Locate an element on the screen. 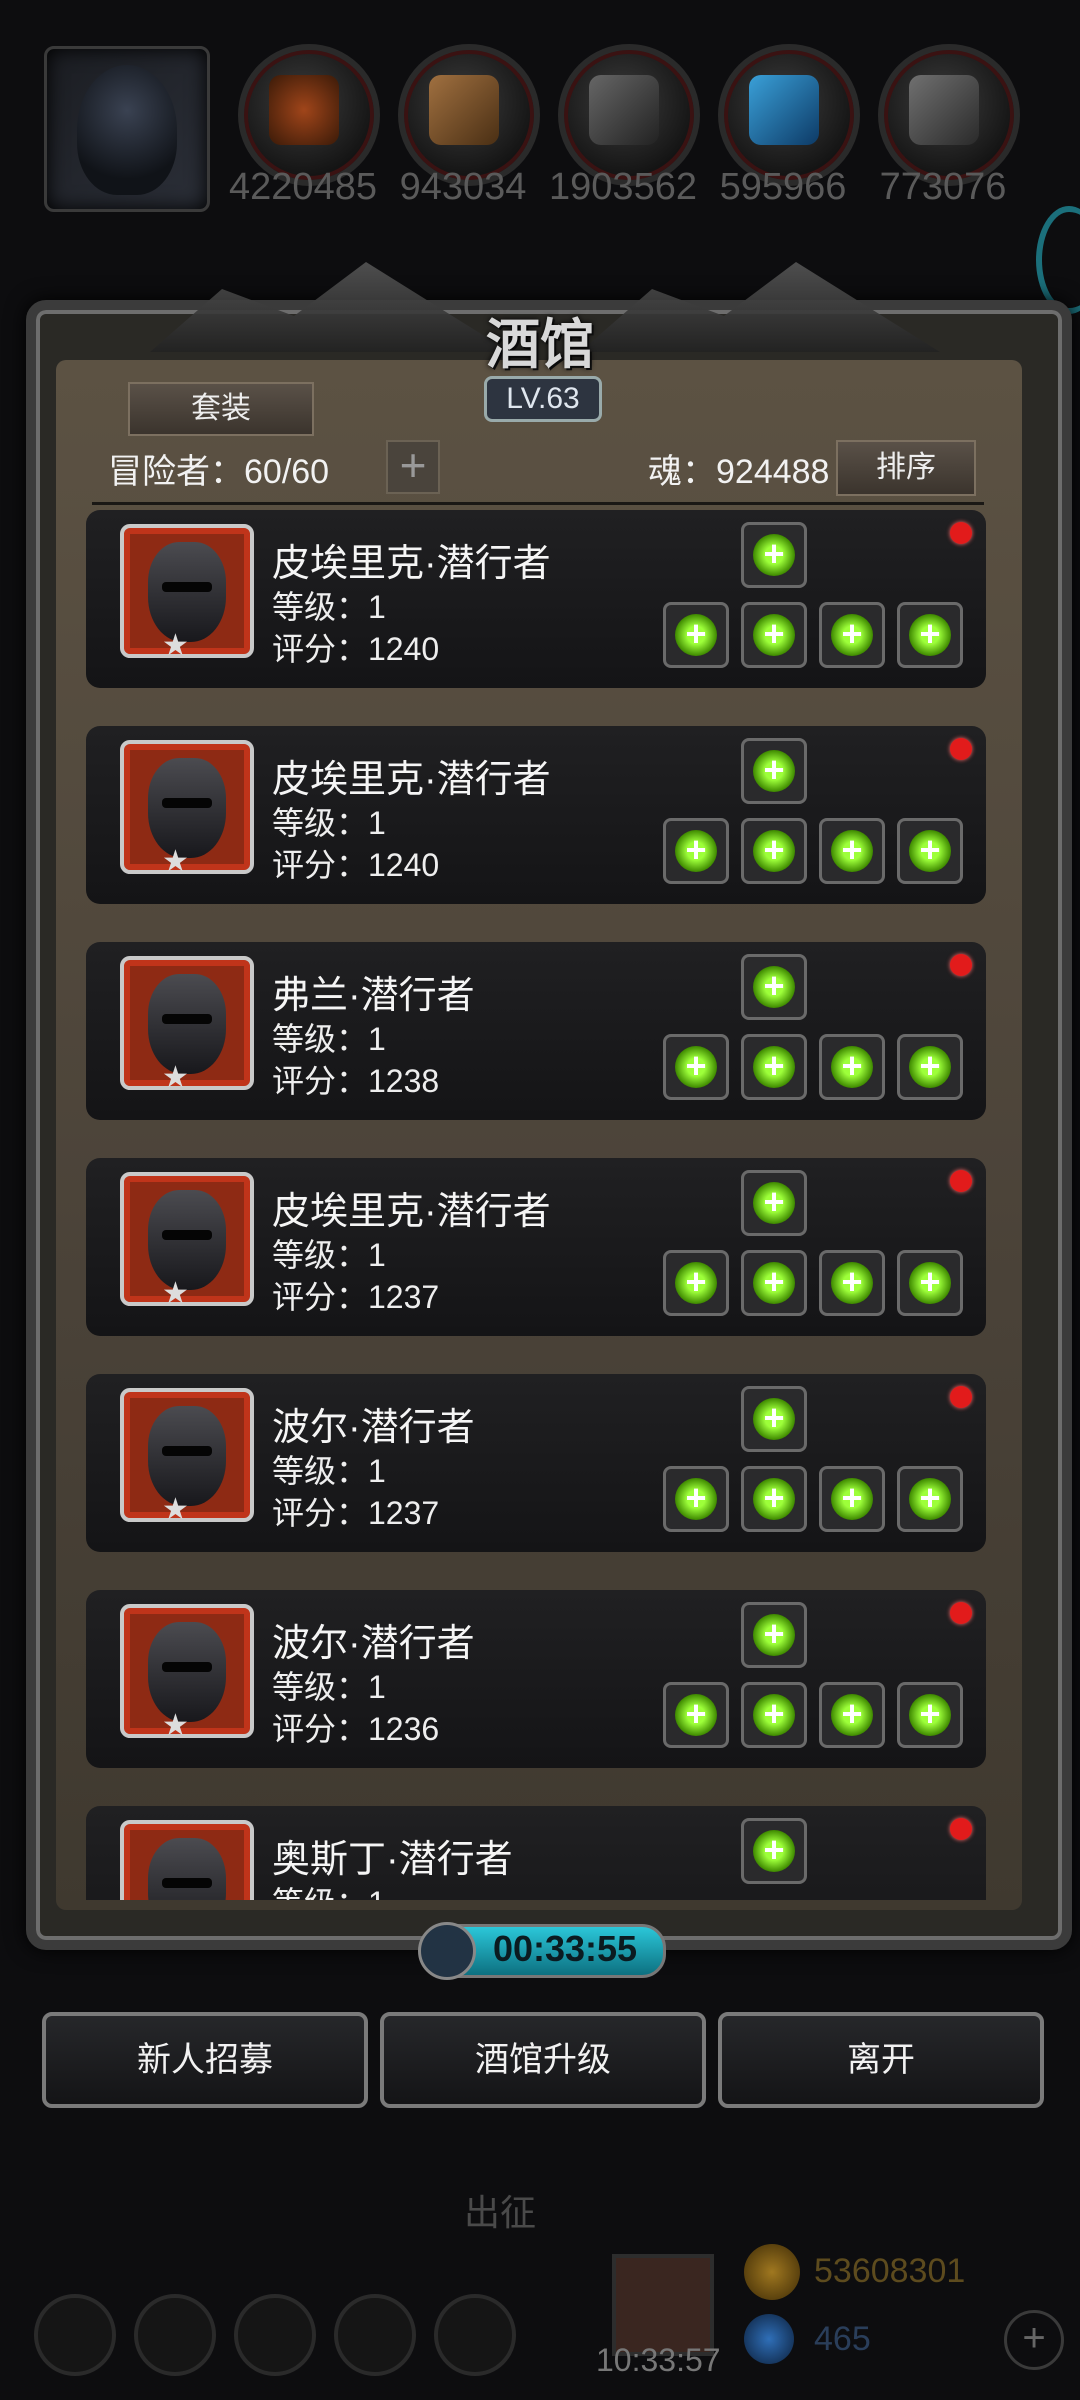 The height and width of the screenshot is (2400, 1080). side-ring-icon is located at coordinates (1058, 260).